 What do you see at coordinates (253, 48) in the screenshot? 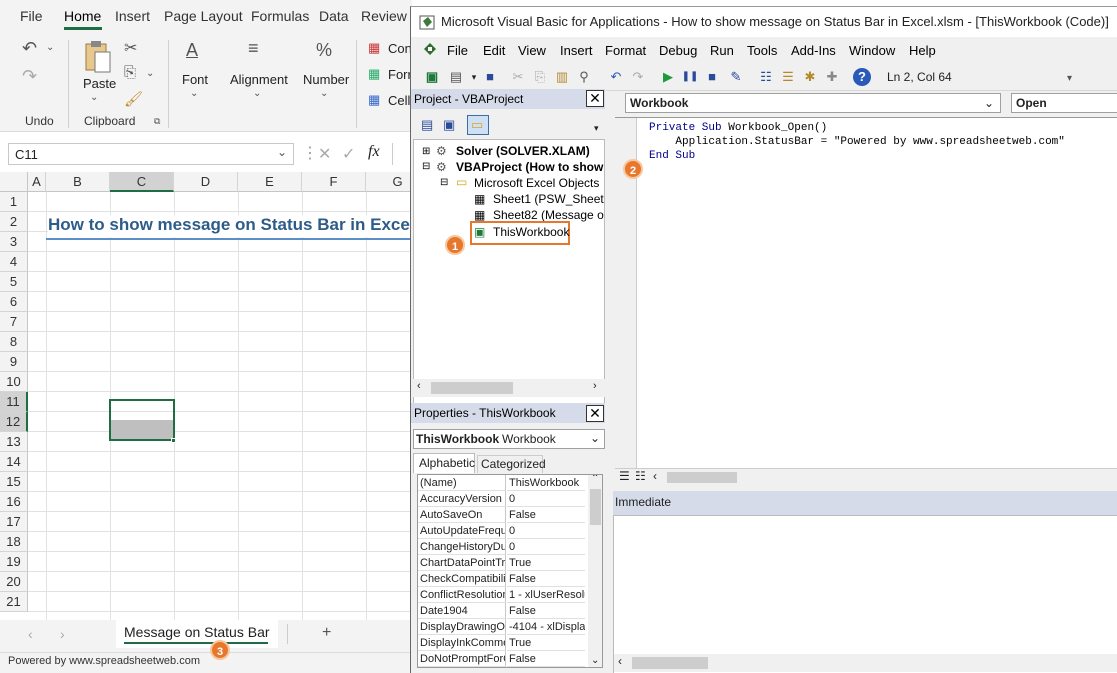
I see `alignment-icon: ≡` at bounding box center [253, 48].